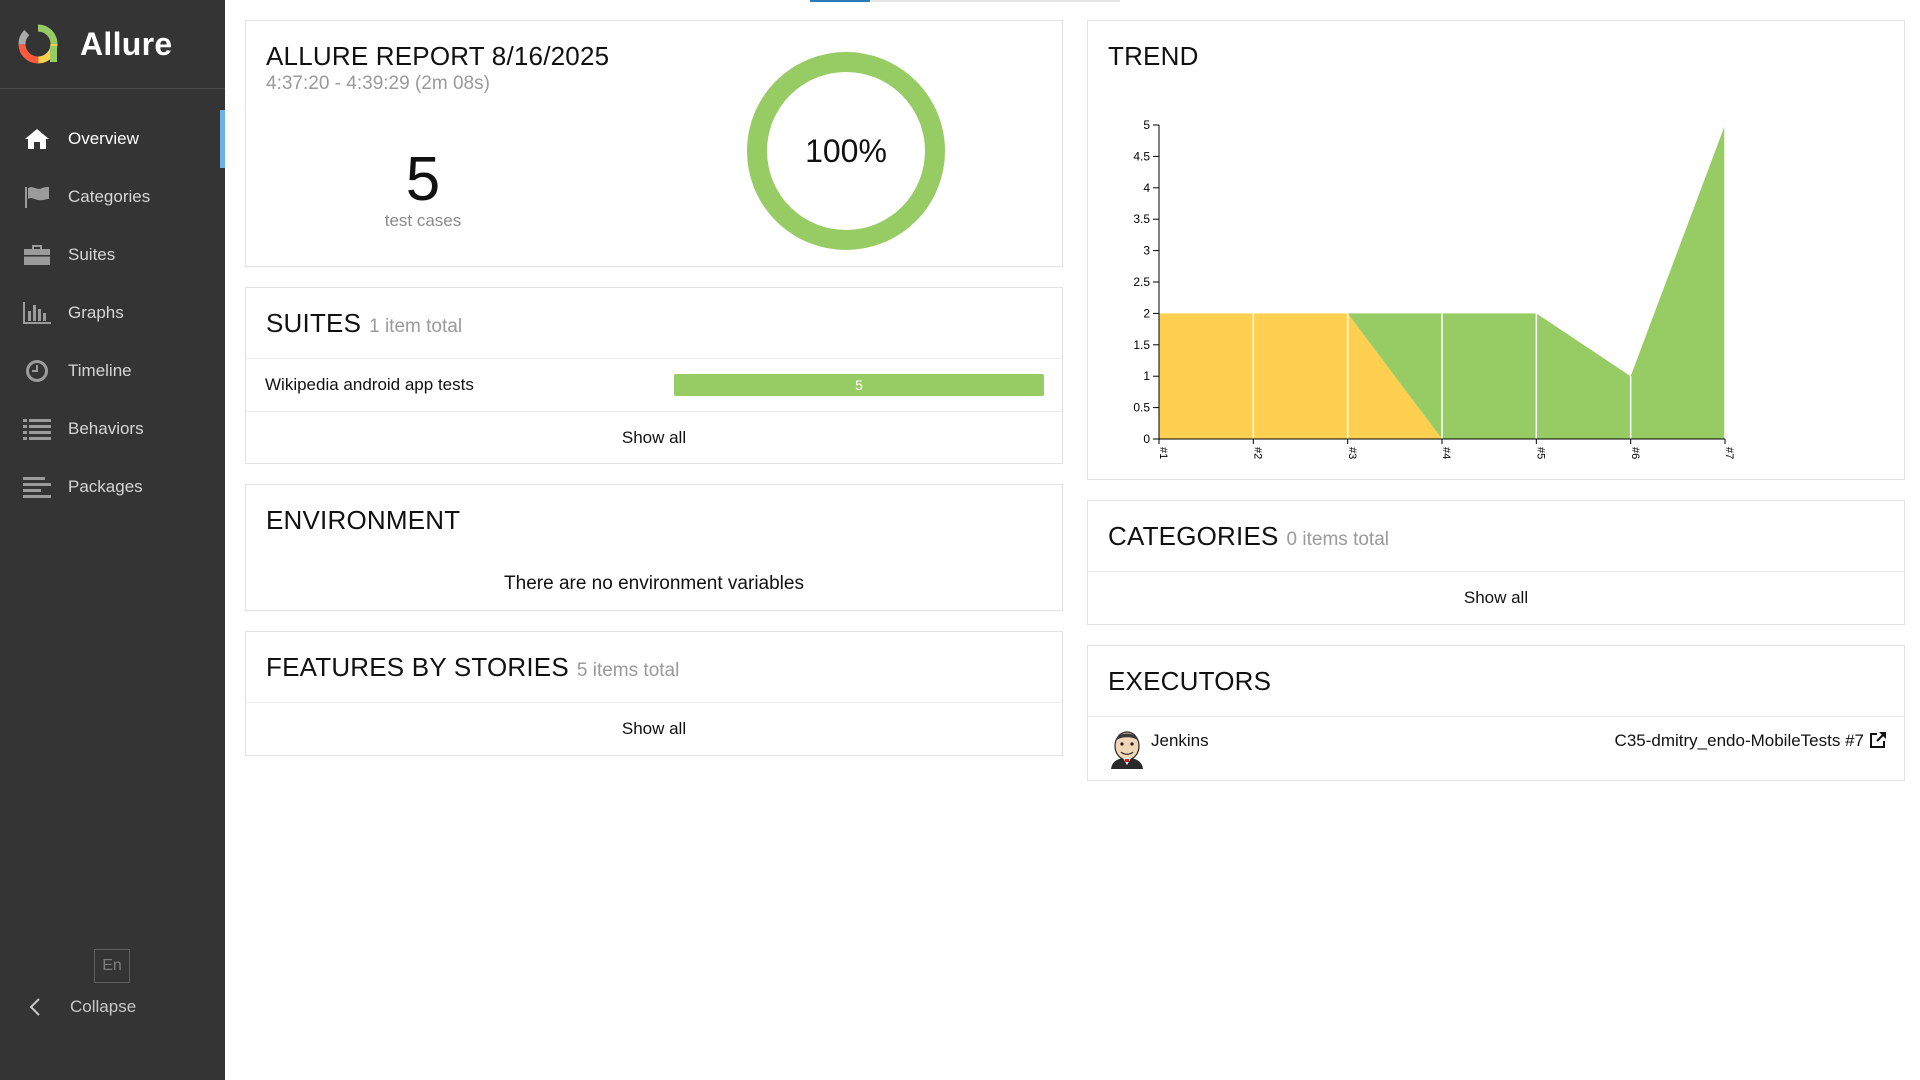 Image resolution: width=1920 pixels, height=1080 pixels. Describe the element at coordinates (1141, 282) in the screenshot. I see `trend-y-tick-label: 2.5` at that location.